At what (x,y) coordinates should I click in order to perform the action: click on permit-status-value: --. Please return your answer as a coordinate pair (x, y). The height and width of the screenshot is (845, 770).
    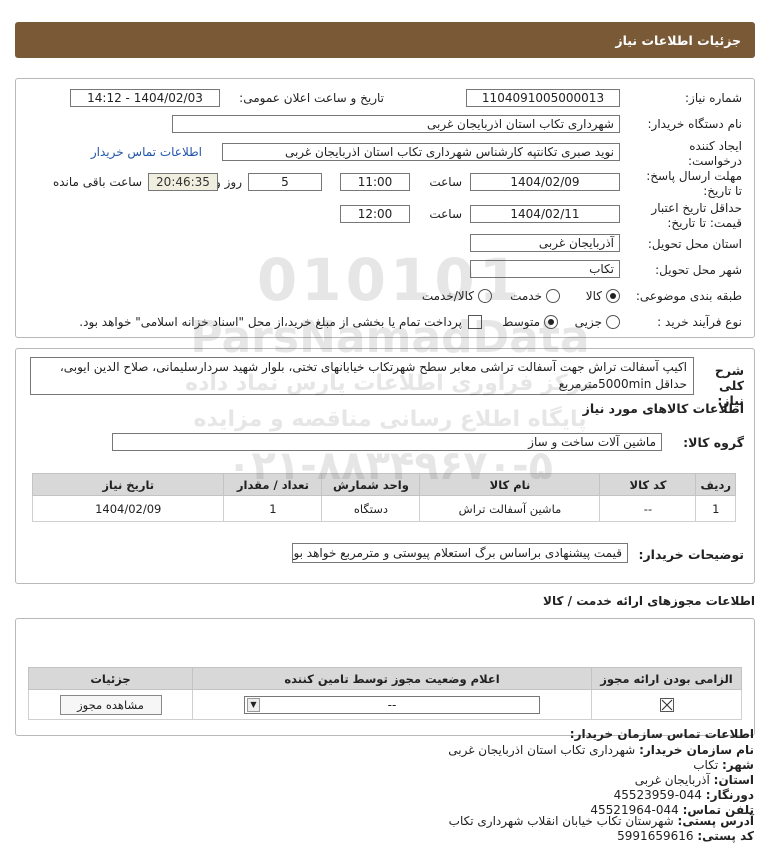
    Looking at the image, I should click on (392, 704).